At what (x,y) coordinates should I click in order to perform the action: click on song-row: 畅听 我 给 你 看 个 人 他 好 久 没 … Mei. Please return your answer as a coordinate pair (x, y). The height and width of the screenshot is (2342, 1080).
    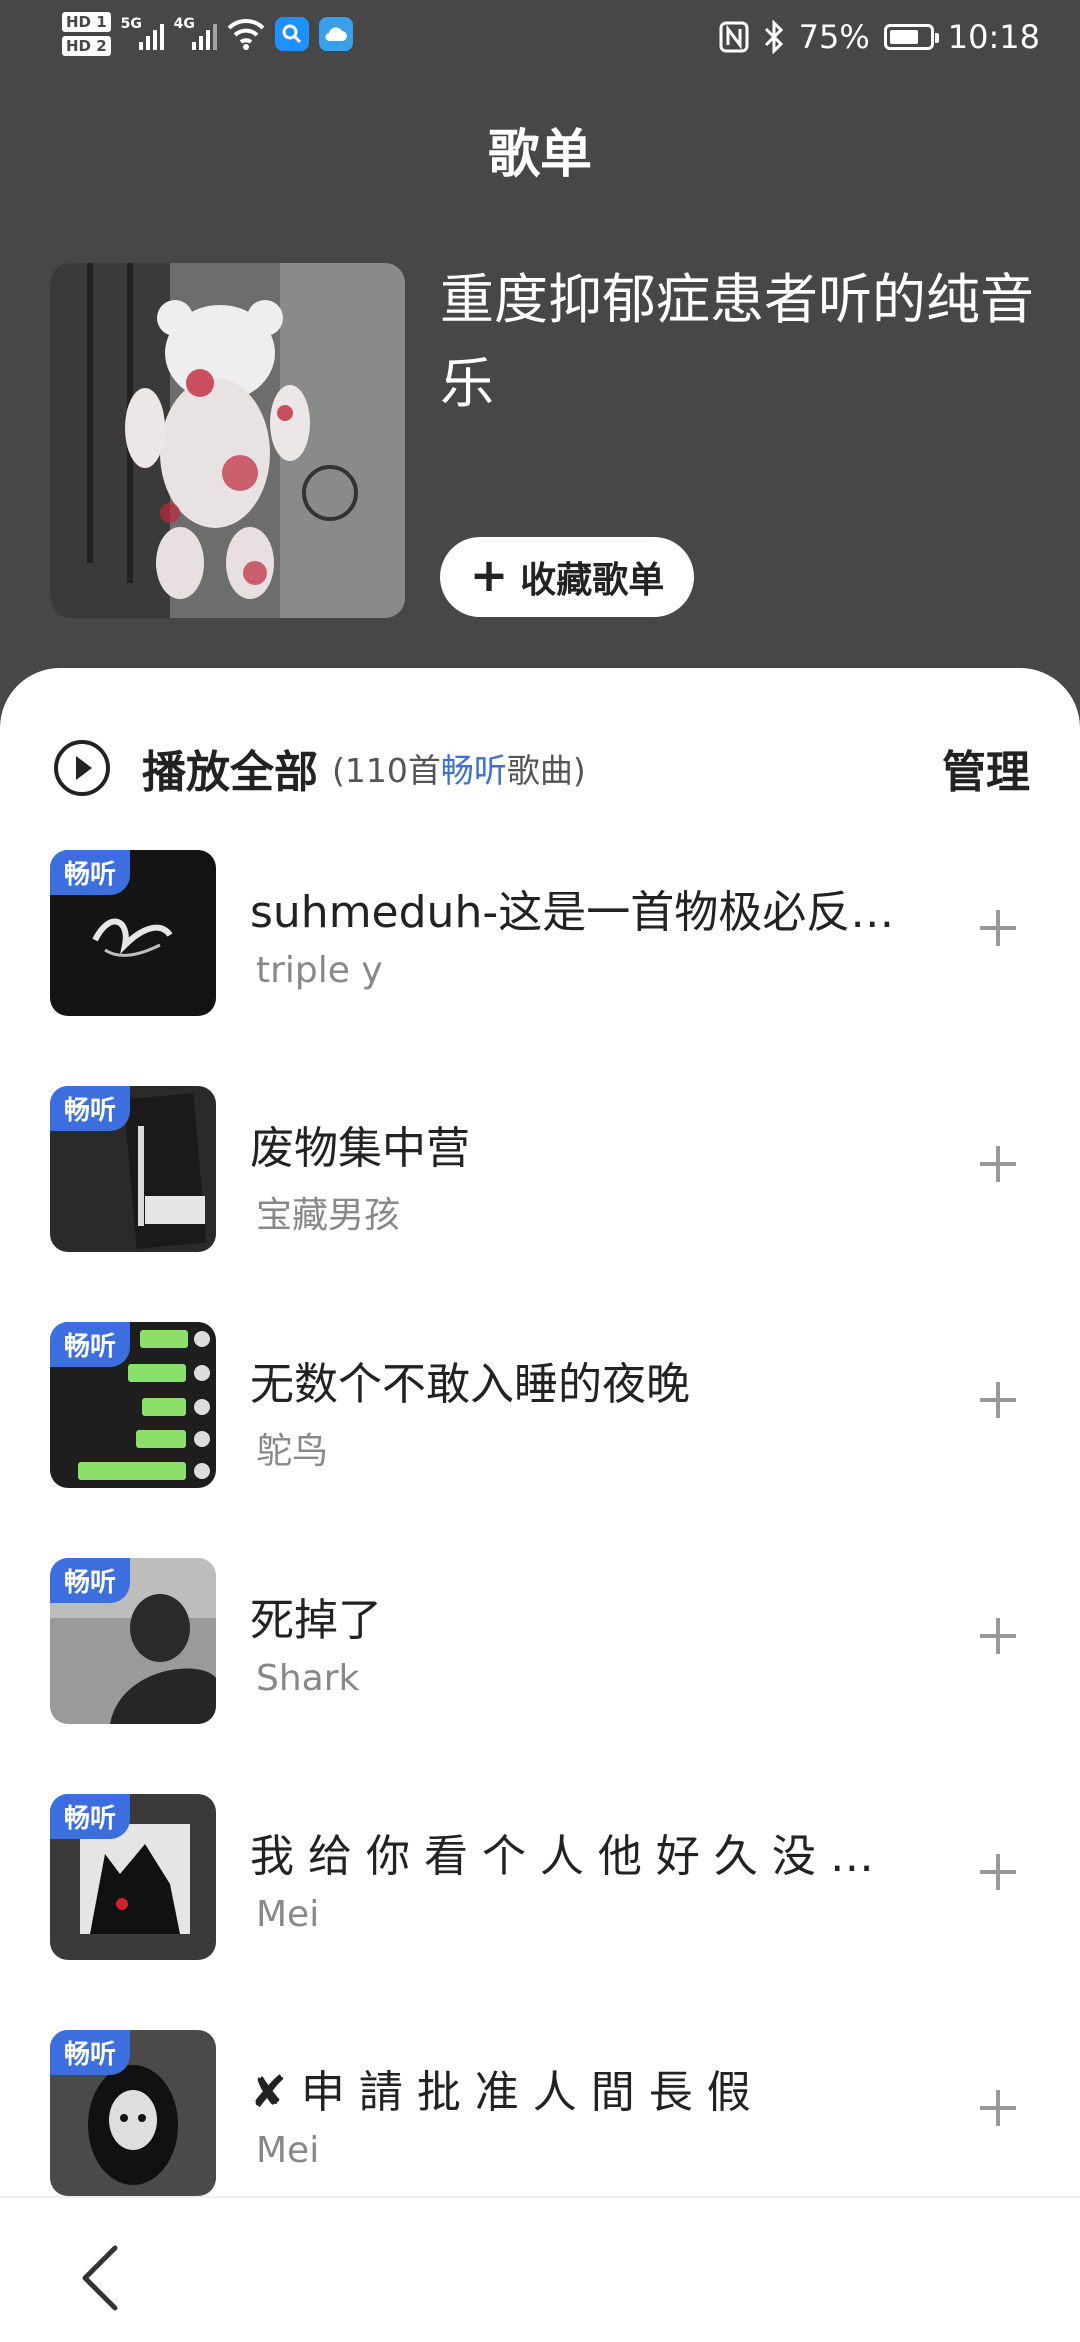
    Looking at the image, I should click on (540, 1912).